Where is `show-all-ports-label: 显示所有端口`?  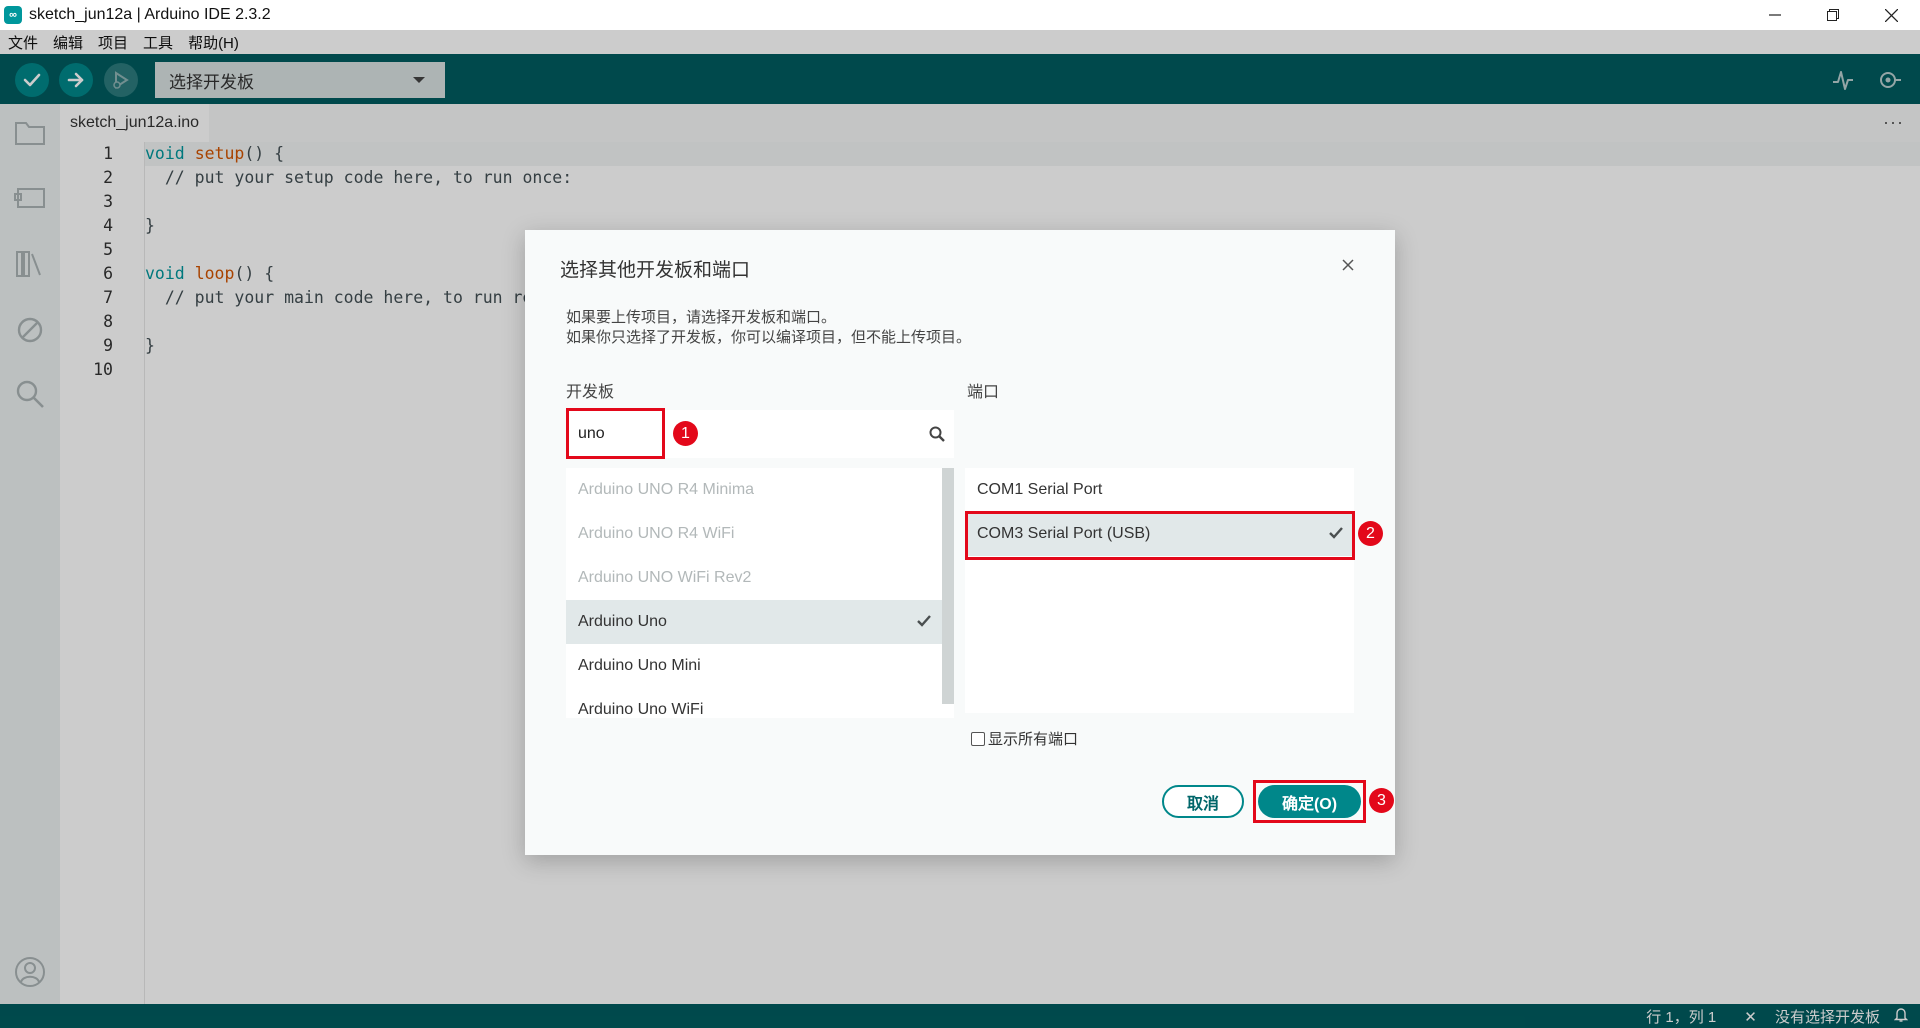
show-all-ports-label: 显示所有端口 is located at coordinates (1033, 739).